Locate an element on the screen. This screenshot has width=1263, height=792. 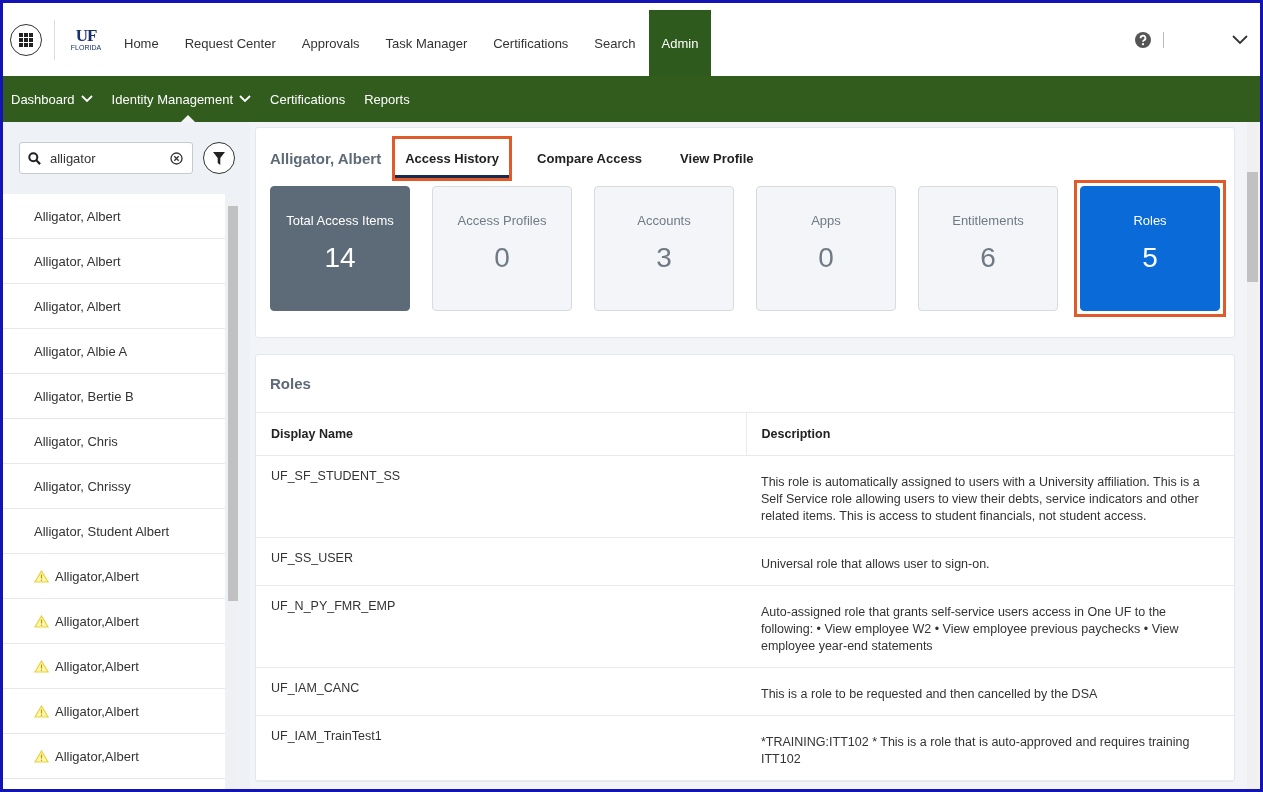
nav-link: Certifications is located at coordinates (531, 43).